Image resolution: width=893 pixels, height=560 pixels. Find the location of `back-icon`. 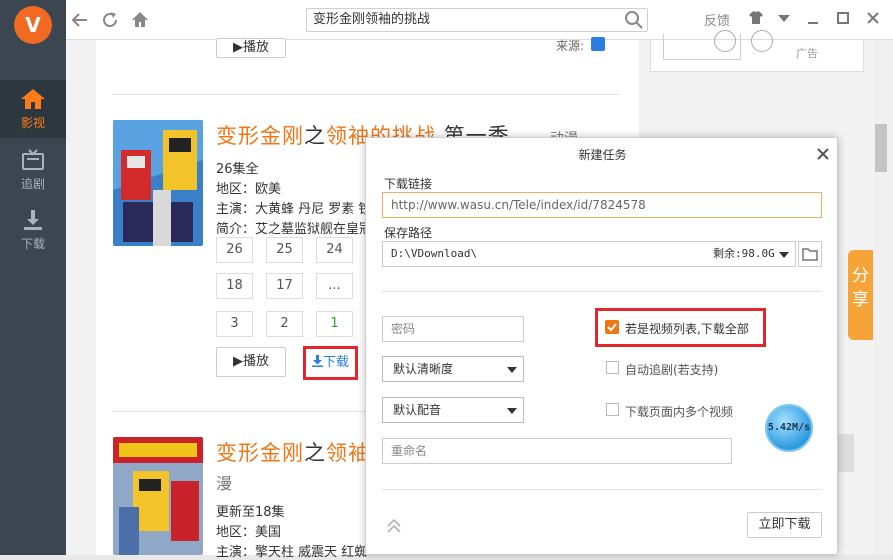

back-icon is located at coordinates (80, 20).